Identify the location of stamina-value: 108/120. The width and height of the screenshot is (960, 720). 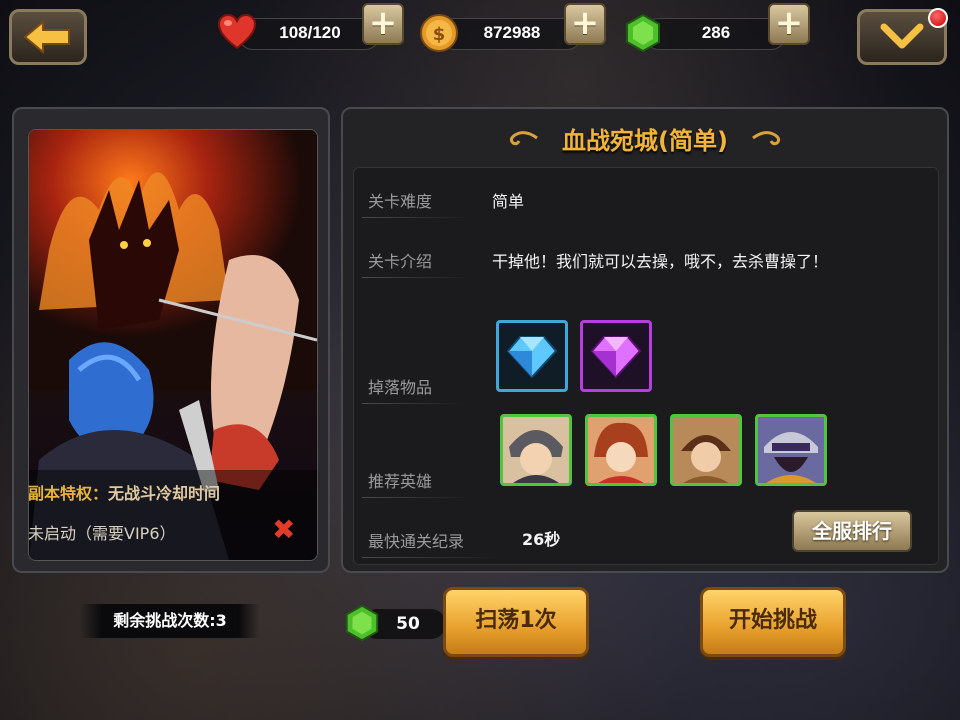
(310, 32).